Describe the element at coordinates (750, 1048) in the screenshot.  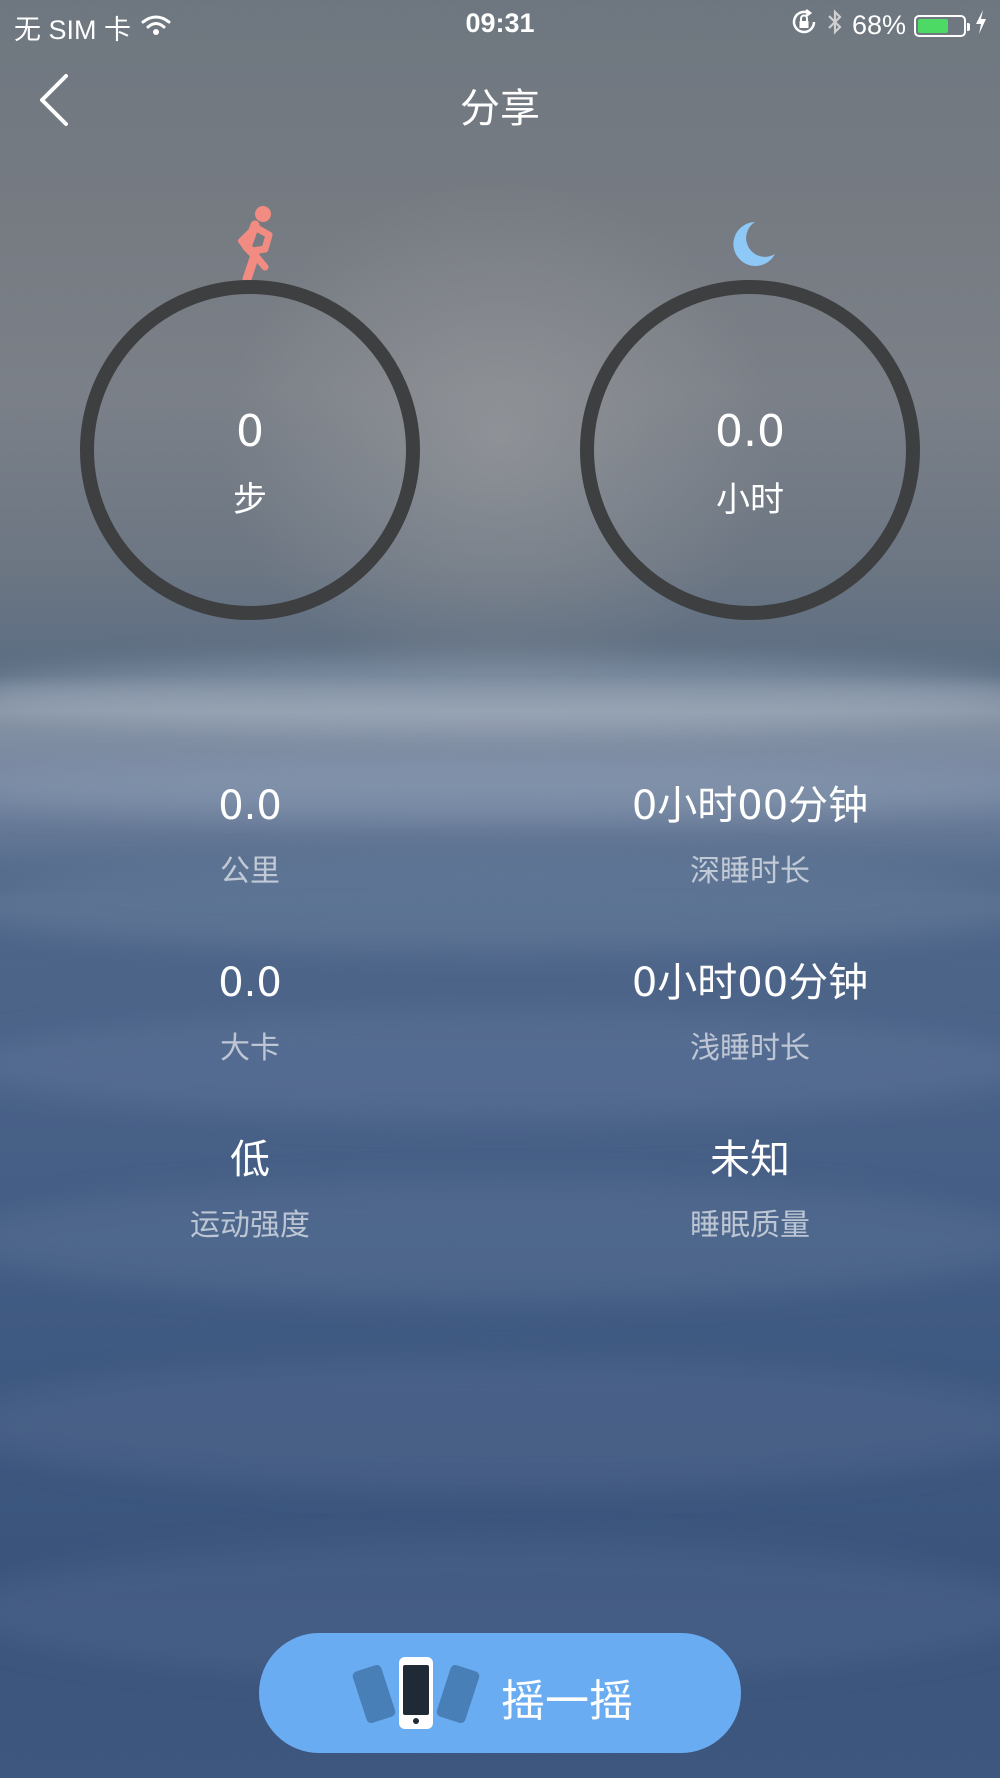
I see `light-sleep-label: 浅睡时长` at that location.